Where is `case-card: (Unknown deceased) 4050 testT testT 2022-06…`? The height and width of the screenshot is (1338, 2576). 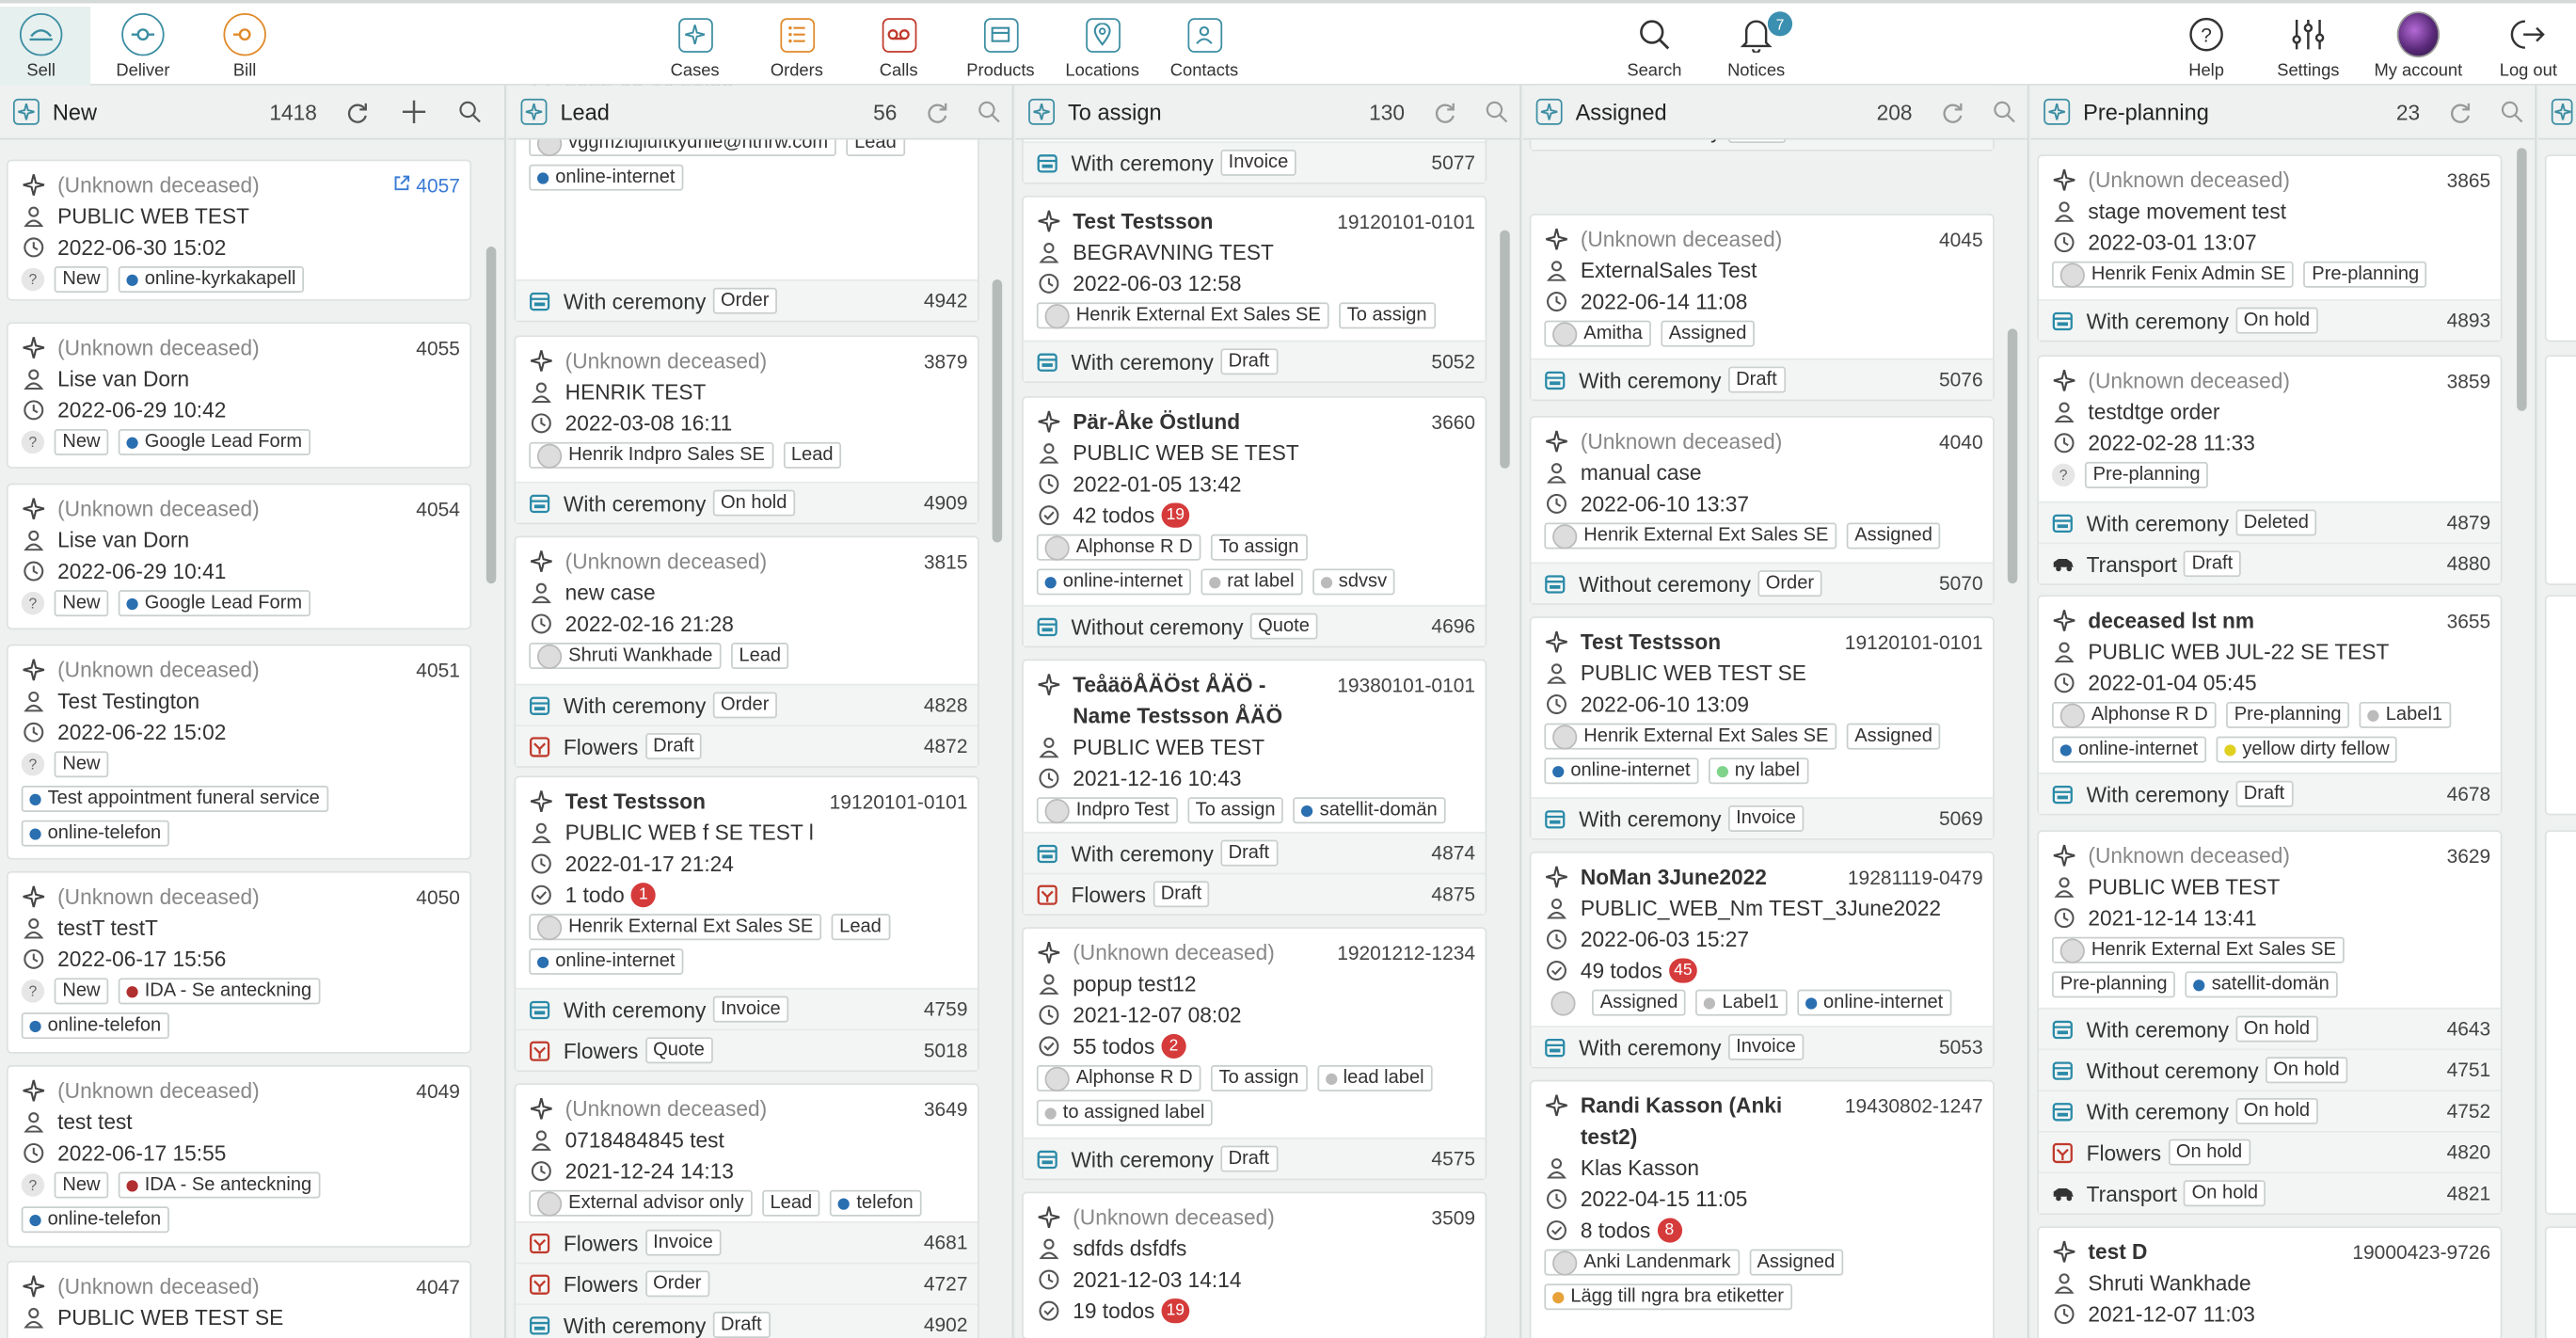
case-card: (Unknown deceased) 4050 testT testT 2022-06… is located at coordinates (239, 962).